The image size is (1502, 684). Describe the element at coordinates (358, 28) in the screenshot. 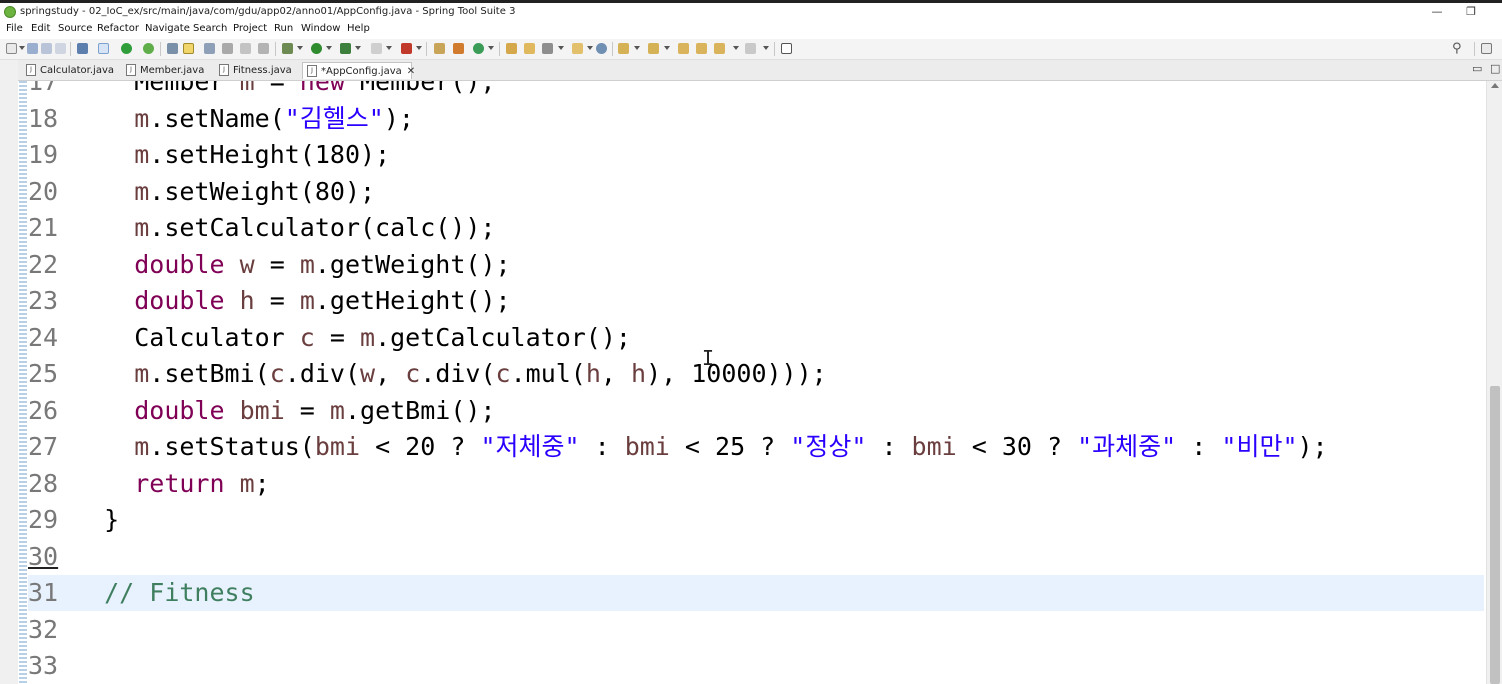

I see `menu-help: Help` at that location.